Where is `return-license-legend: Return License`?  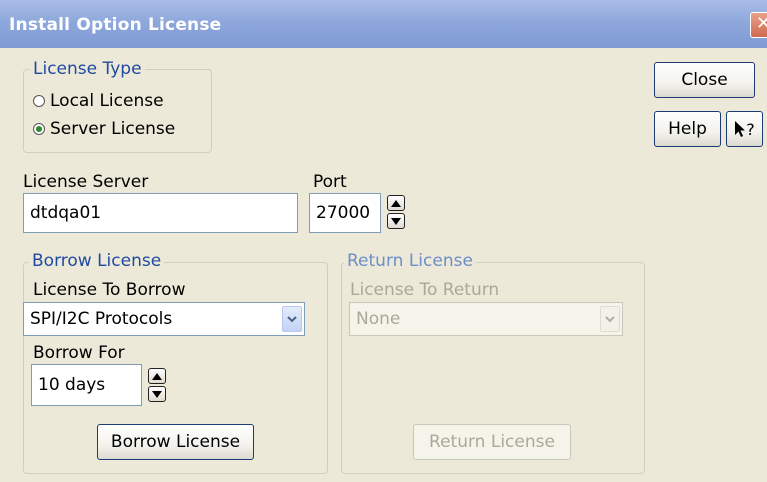 return-license-legend: Return License is located at coordinates (410, 261).